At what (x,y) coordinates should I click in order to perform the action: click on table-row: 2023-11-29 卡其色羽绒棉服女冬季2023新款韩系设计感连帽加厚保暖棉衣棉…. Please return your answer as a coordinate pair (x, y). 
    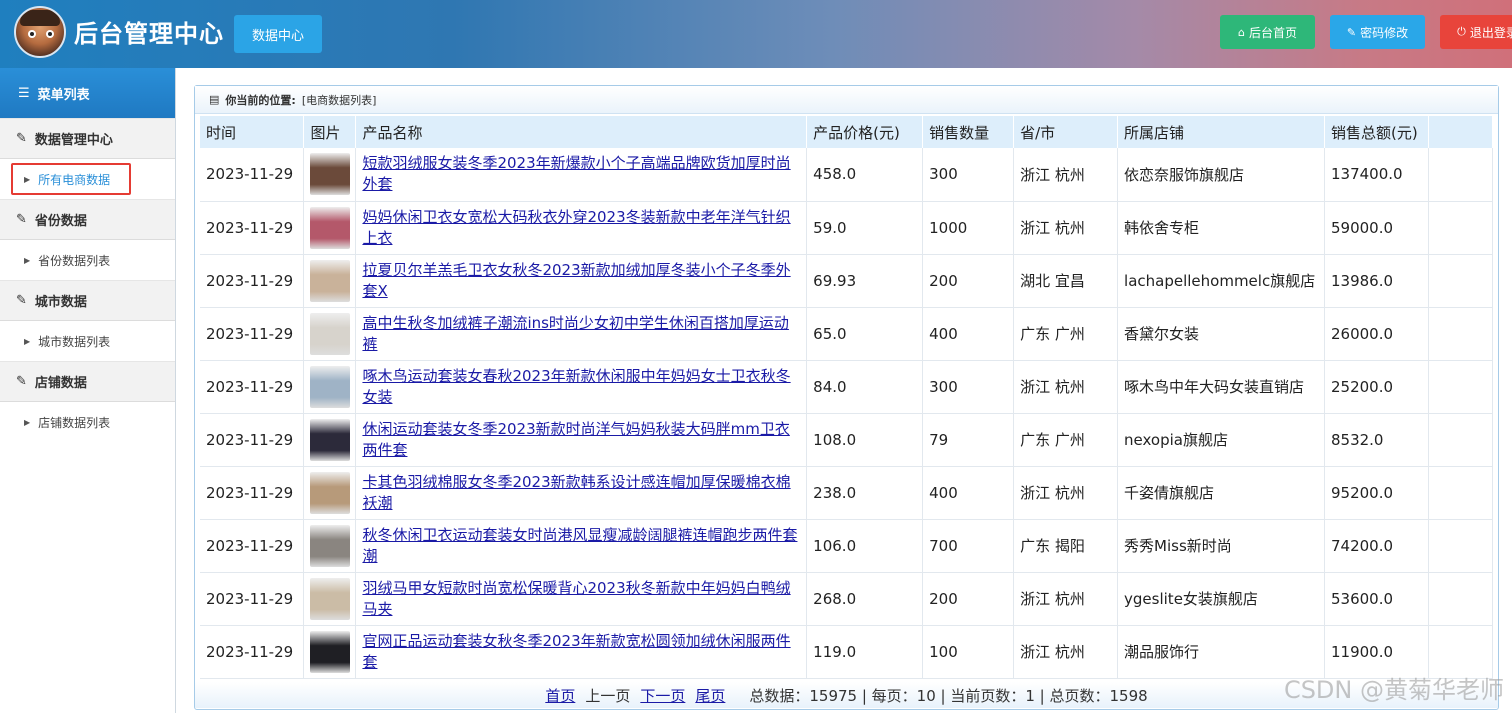
    Looking at the image, I should click on (847, 493).